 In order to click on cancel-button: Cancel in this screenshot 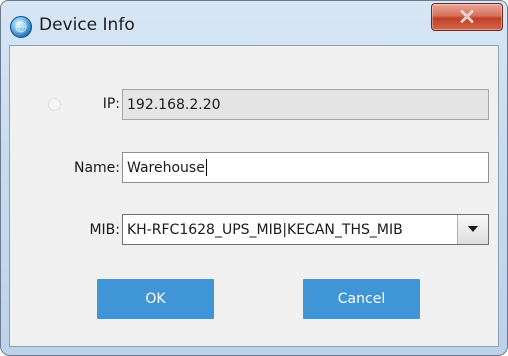, I will do `click(361, 299)`.